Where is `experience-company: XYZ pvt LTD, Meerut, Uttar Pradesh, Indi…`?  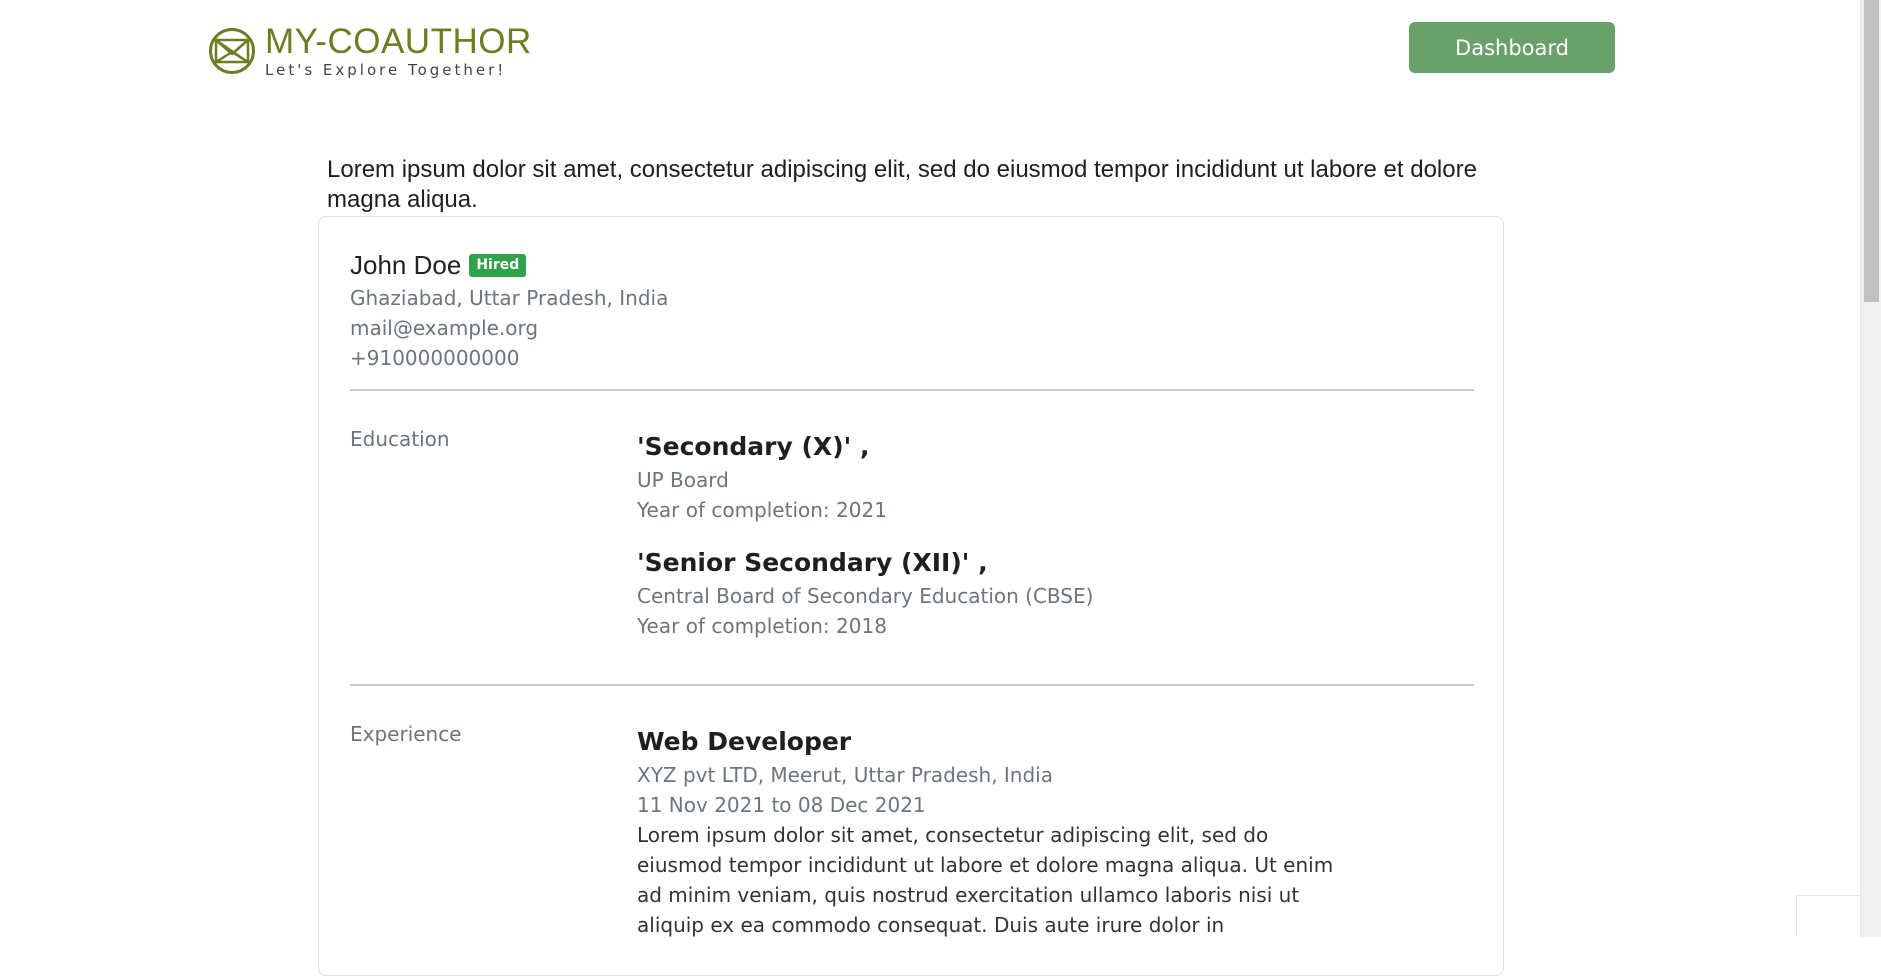 experience-company: XYZ pvt LTD, Meerut, Uttar Pradesh, Indi… is located at coordinates (987, 775).